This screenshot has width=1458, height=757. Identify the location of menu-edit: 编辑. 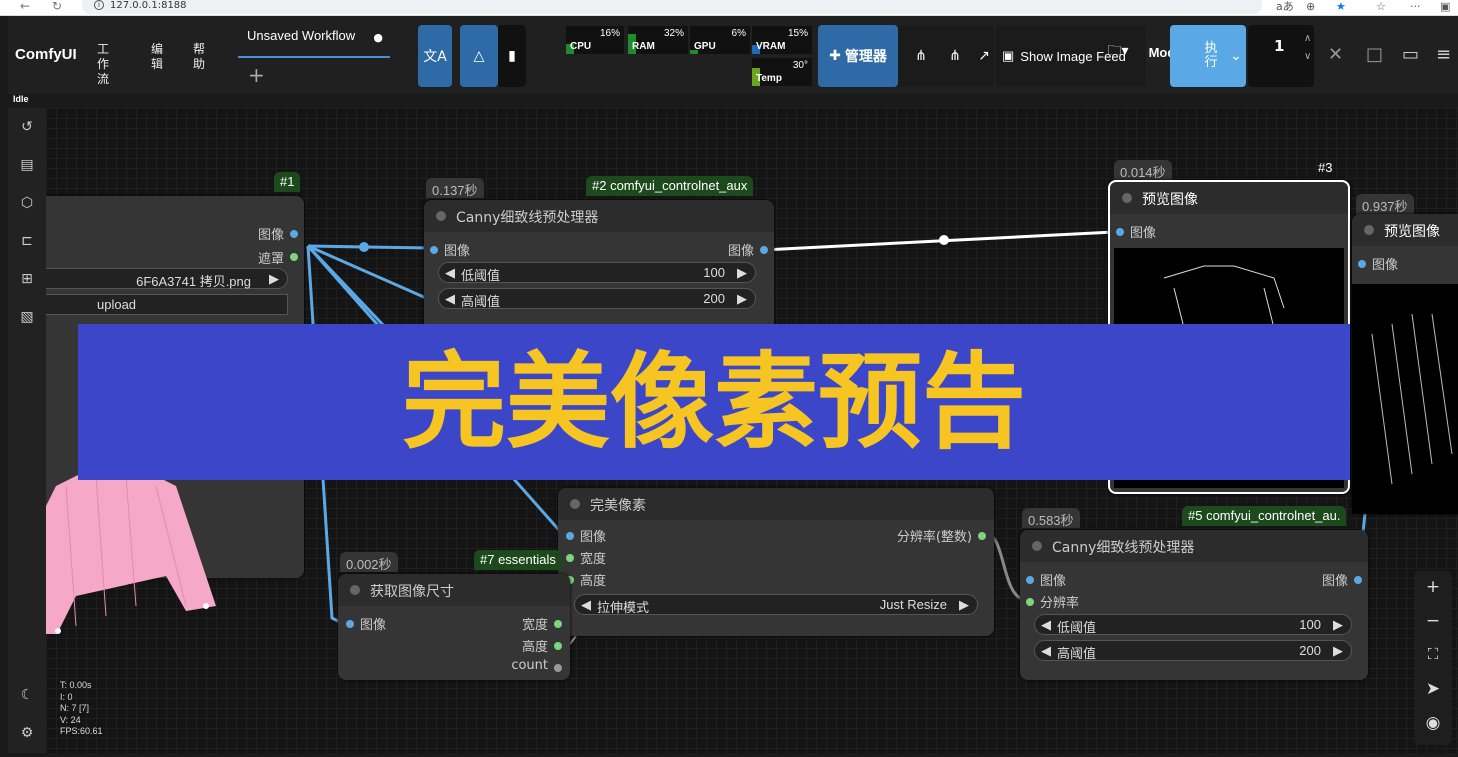
(157, 57).